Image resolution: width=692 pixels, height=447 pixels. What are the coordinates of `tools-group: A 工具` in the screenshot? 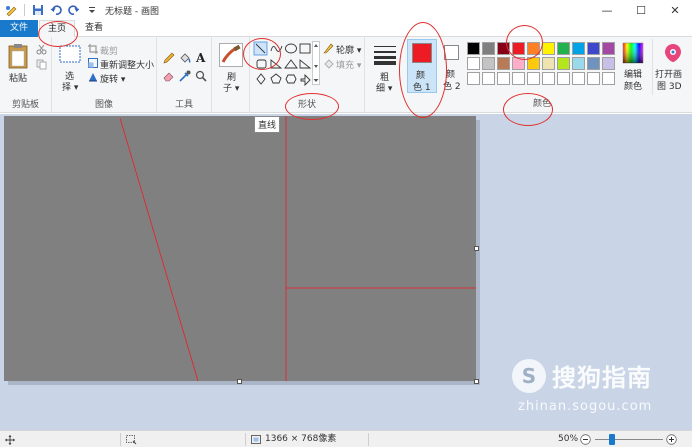 It's located at (184, 75).